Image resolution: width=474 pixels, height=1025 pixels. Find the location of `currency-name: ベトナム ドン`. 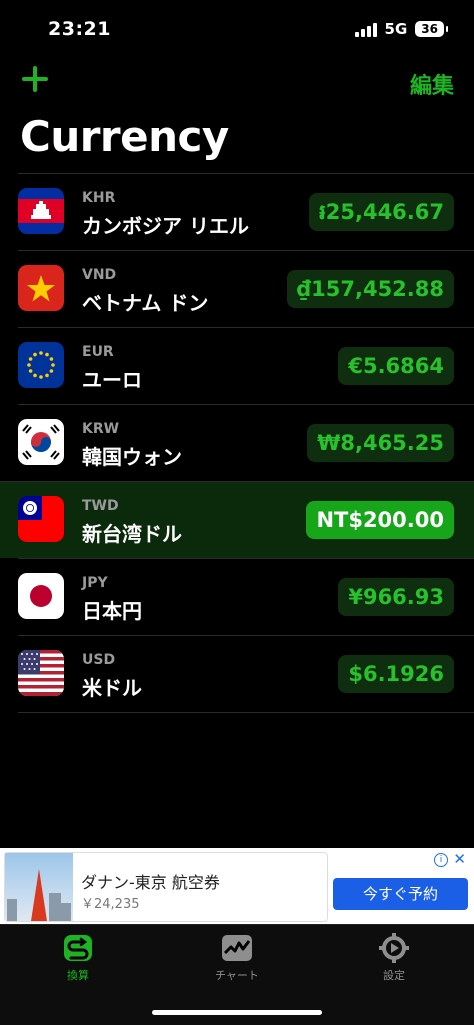

currency-name: ベトナム ドン is located at coordinates (145, 303).